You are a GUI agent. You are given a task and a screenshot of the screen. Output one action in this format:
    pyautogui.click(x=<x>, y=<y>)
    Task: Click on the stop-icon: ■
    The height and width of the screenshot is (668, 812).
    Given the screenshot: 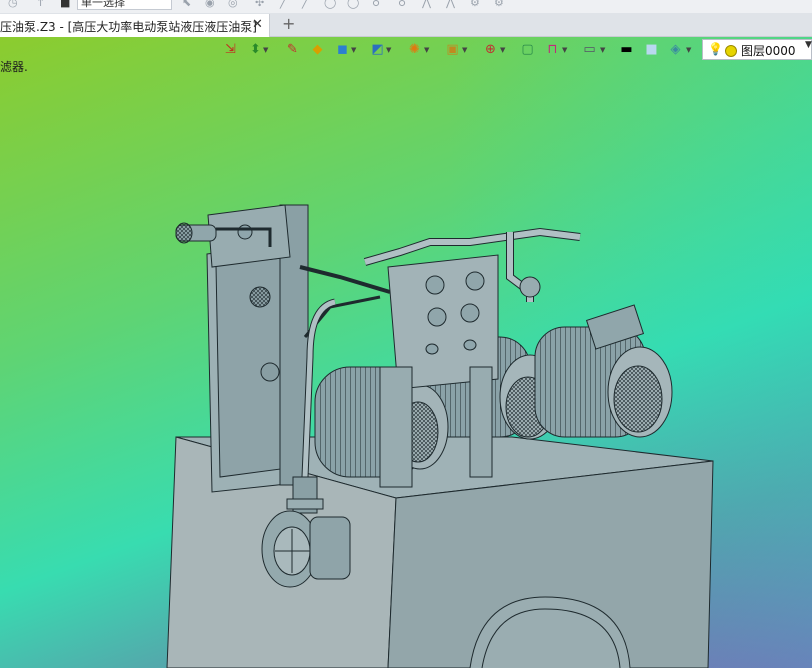 What is the action you would take?
    pyautogui.click(x=65, y=4)
    